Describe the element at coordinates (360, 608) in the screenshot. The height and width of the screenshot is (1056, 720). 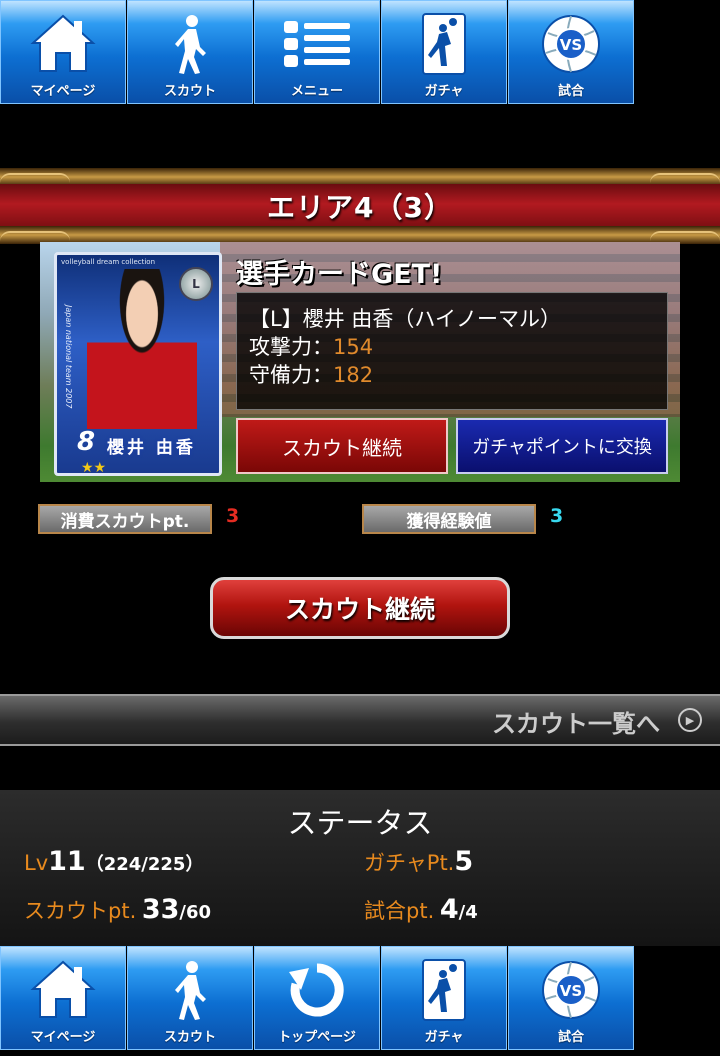
I see `continue-scout-main-button: スカウト継続` at that location.